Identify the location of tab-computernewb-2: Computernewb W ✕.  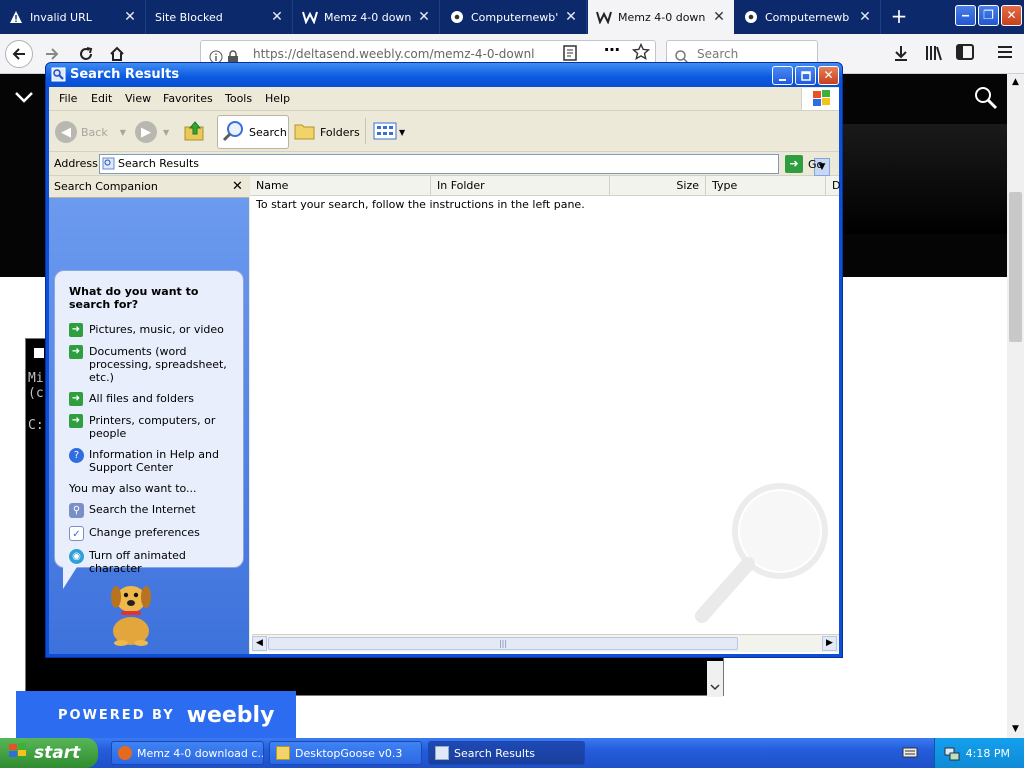
(808, 17).